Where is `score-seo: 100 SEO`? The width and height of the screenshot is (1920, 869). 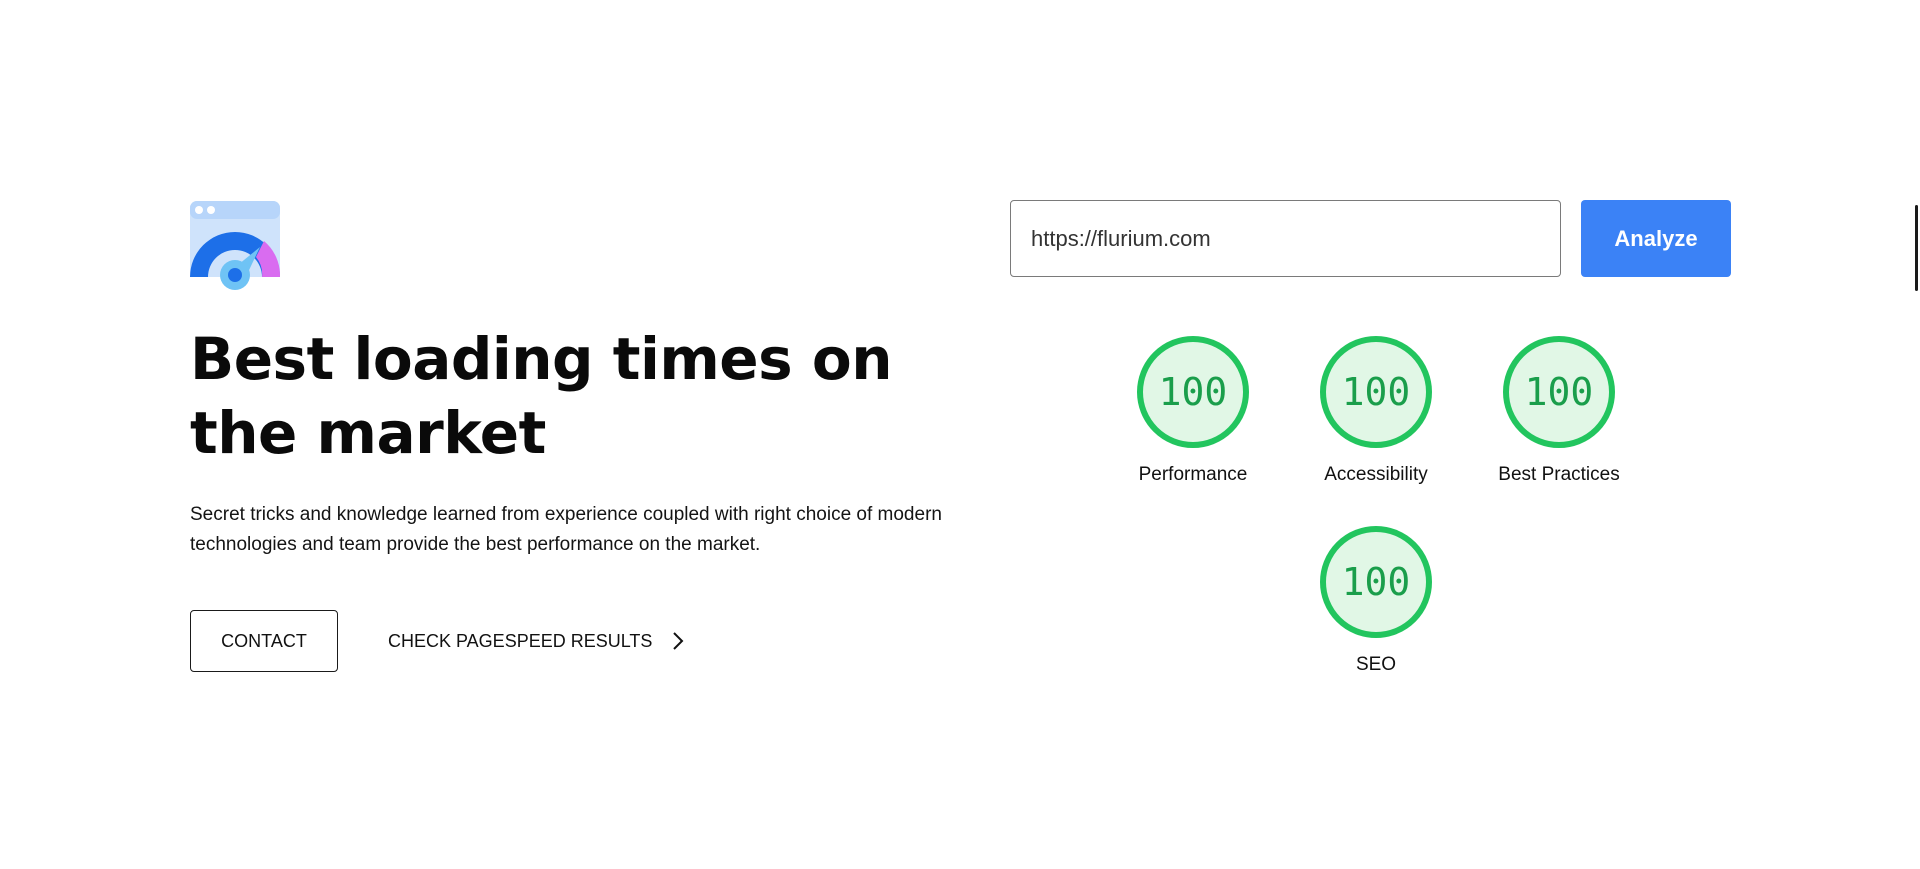 score-seo: 100 SEO is located at coordinates (1376, 601).